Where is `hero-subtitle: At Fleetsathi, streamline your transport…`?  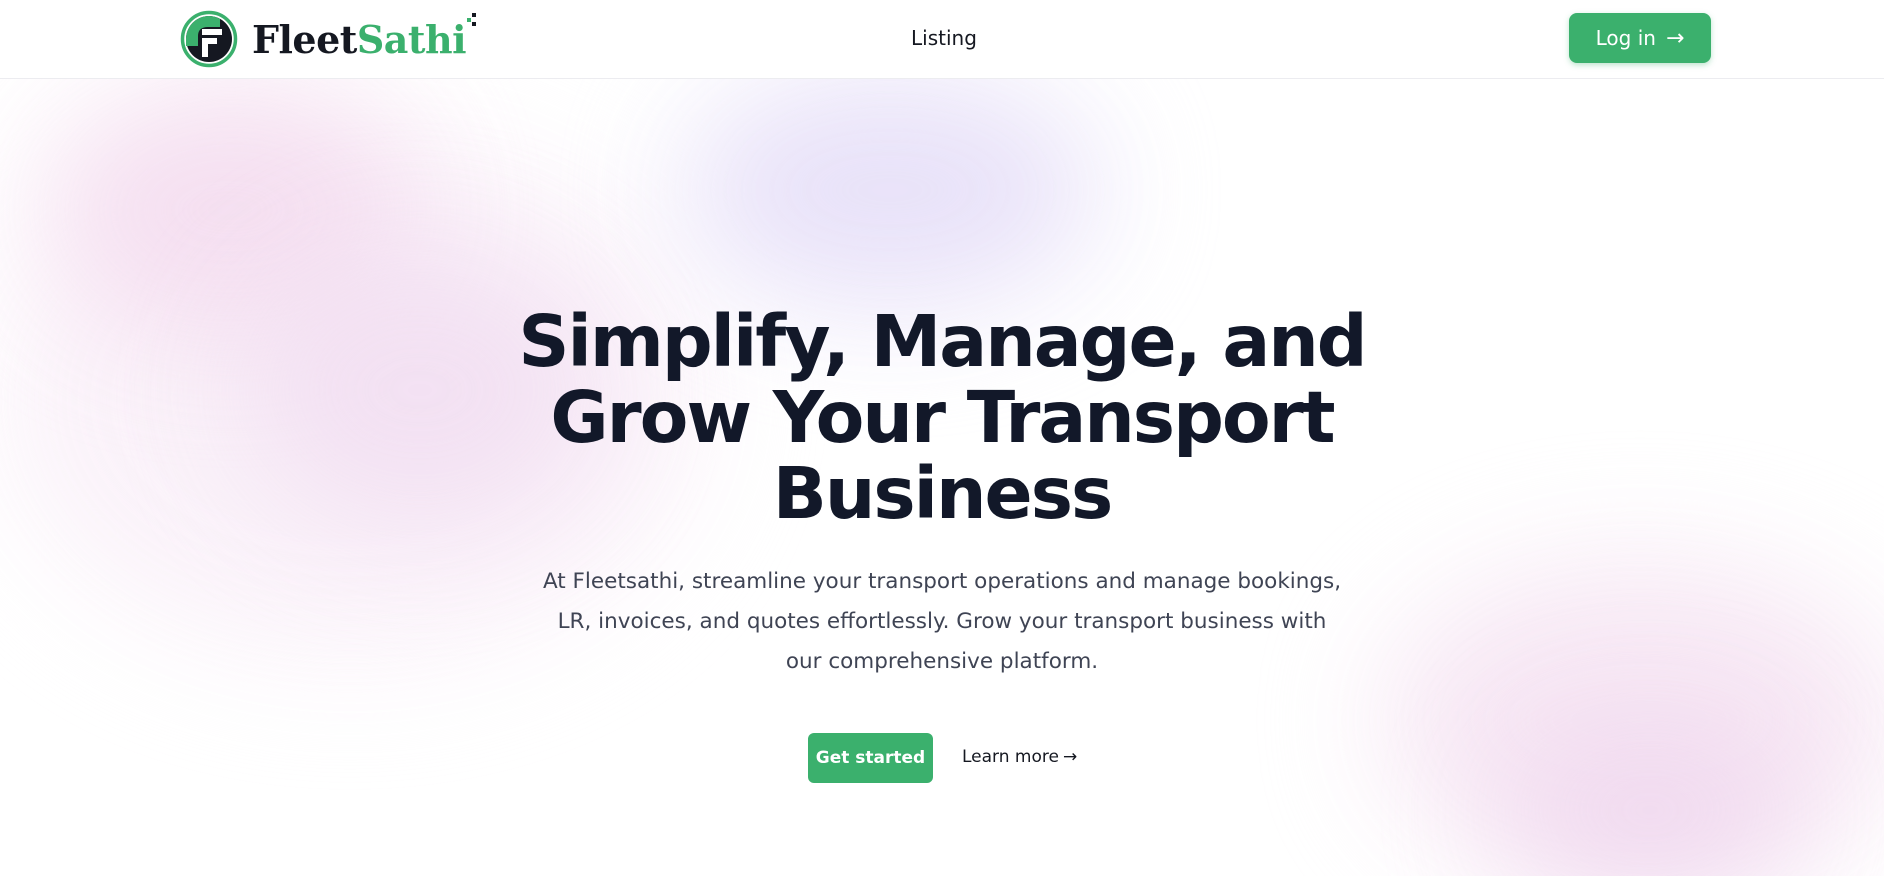
hero-subtitle: At Fleetsathi, streamline your transport… is located at coordinates (942, 621).